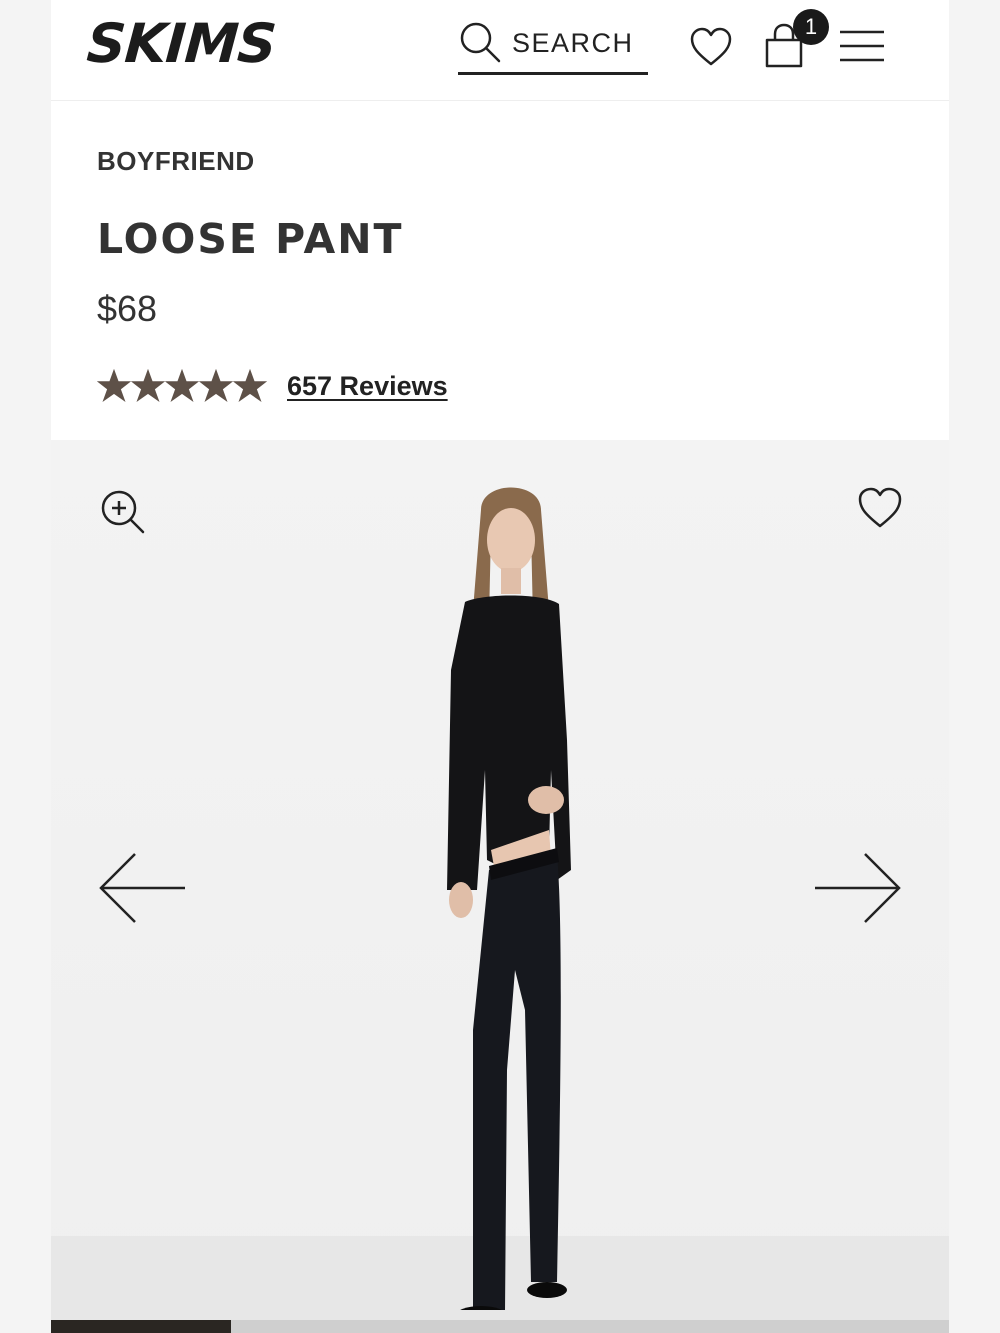  Describe the element at coordinates (500, 1326) in the screenshot. I see `gallery-progress-bar` at that location.